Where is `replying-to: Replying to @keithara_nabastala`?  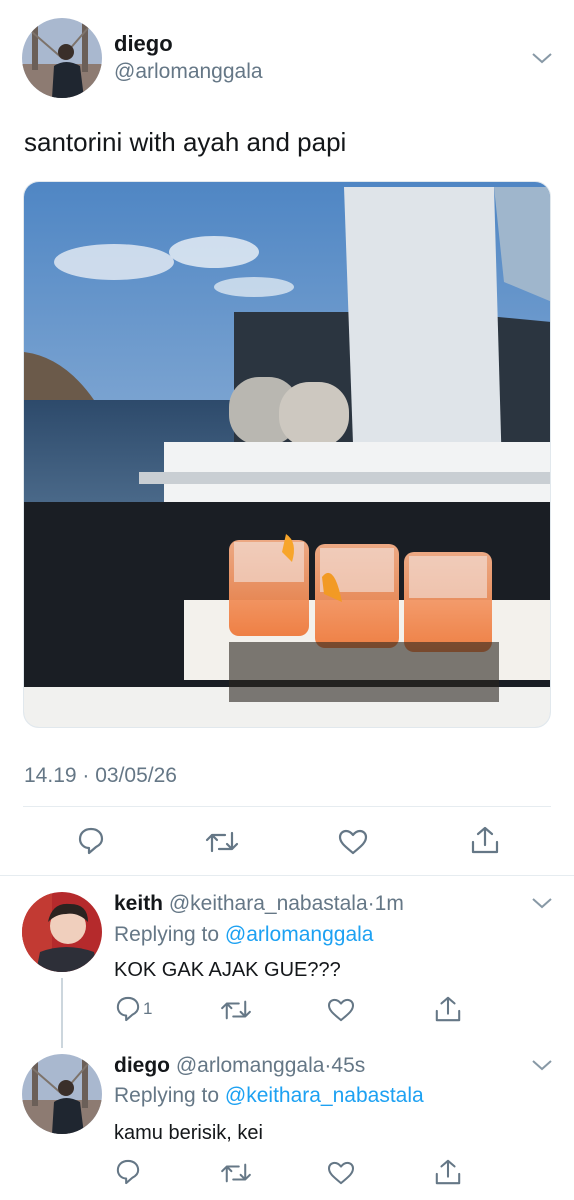
replying-to: Replying to @keithara_nabastala is located at coordinates (269, 1096).